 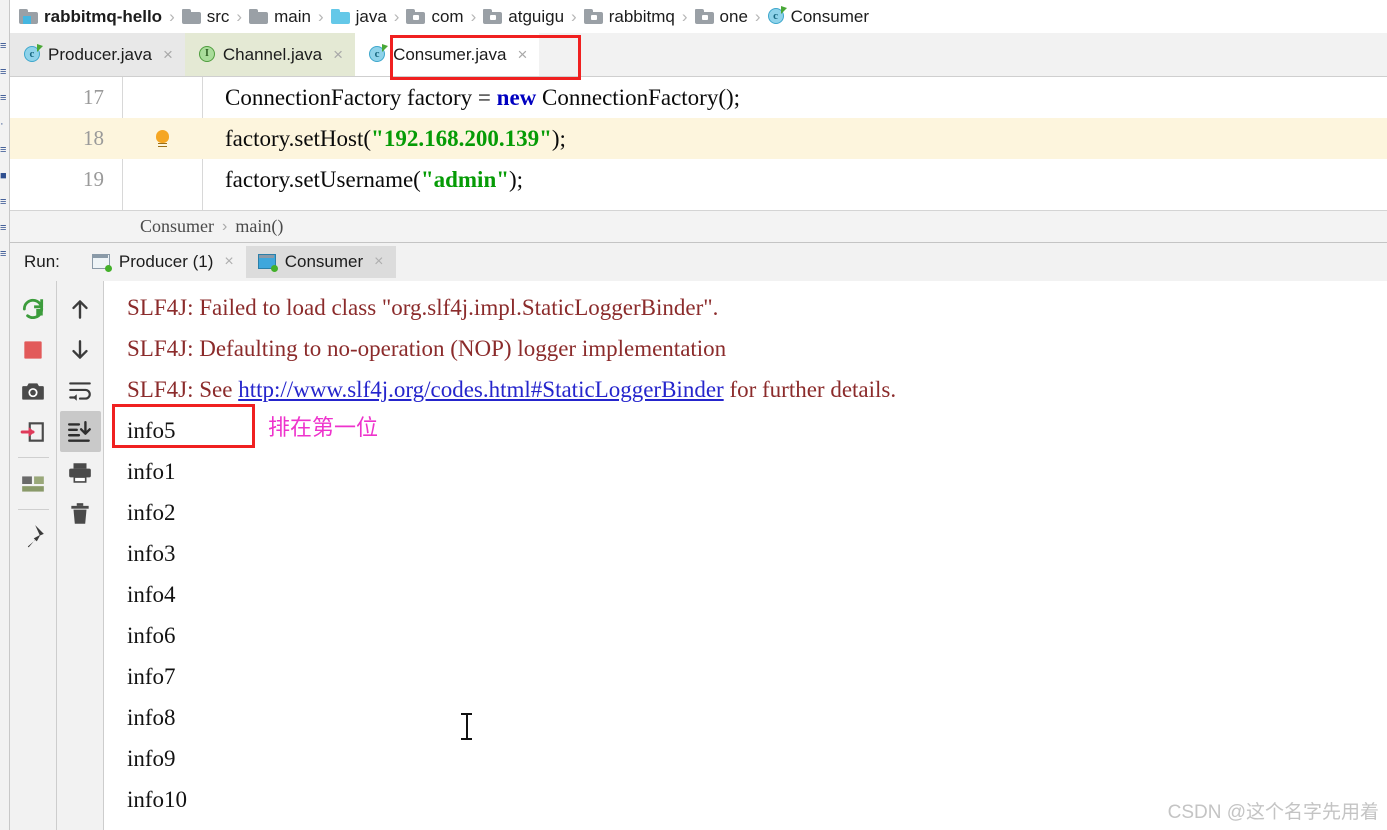 What do you see at coordinates (641, 16) in the screenshot?
I see `breadcrumb-item-label: rabbitmq` at bounding box center [641, 16].